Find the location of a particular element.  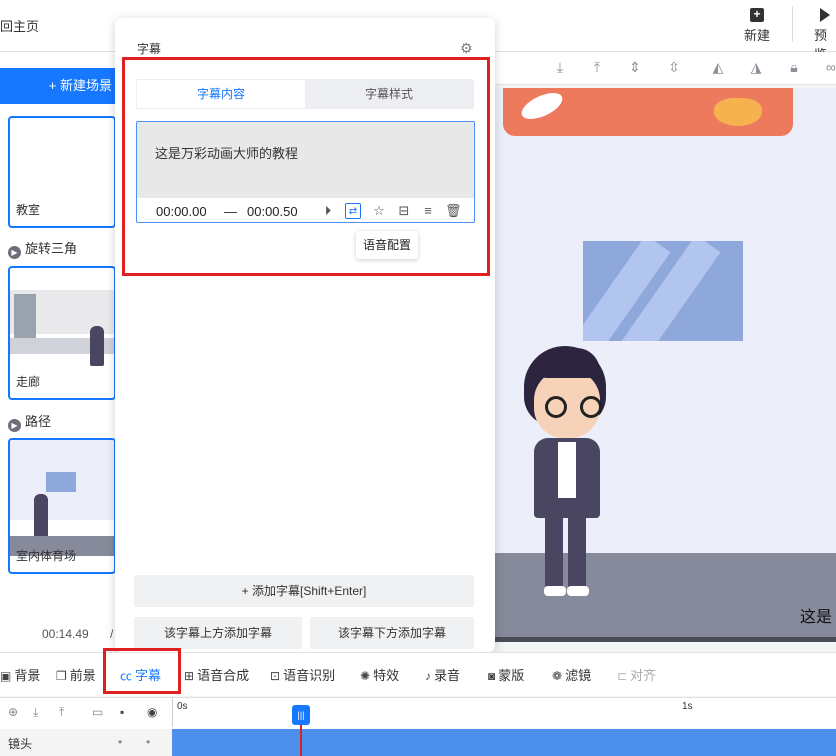

timeline-ruler is located at coordinates (504, 712).